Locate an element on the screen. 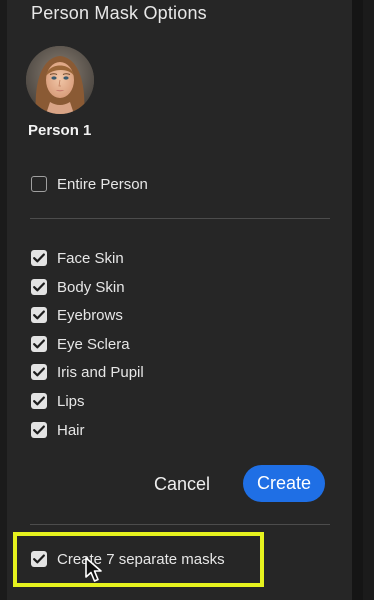  iris-and-pupil-checkbox is located at coordinates (39, 372).